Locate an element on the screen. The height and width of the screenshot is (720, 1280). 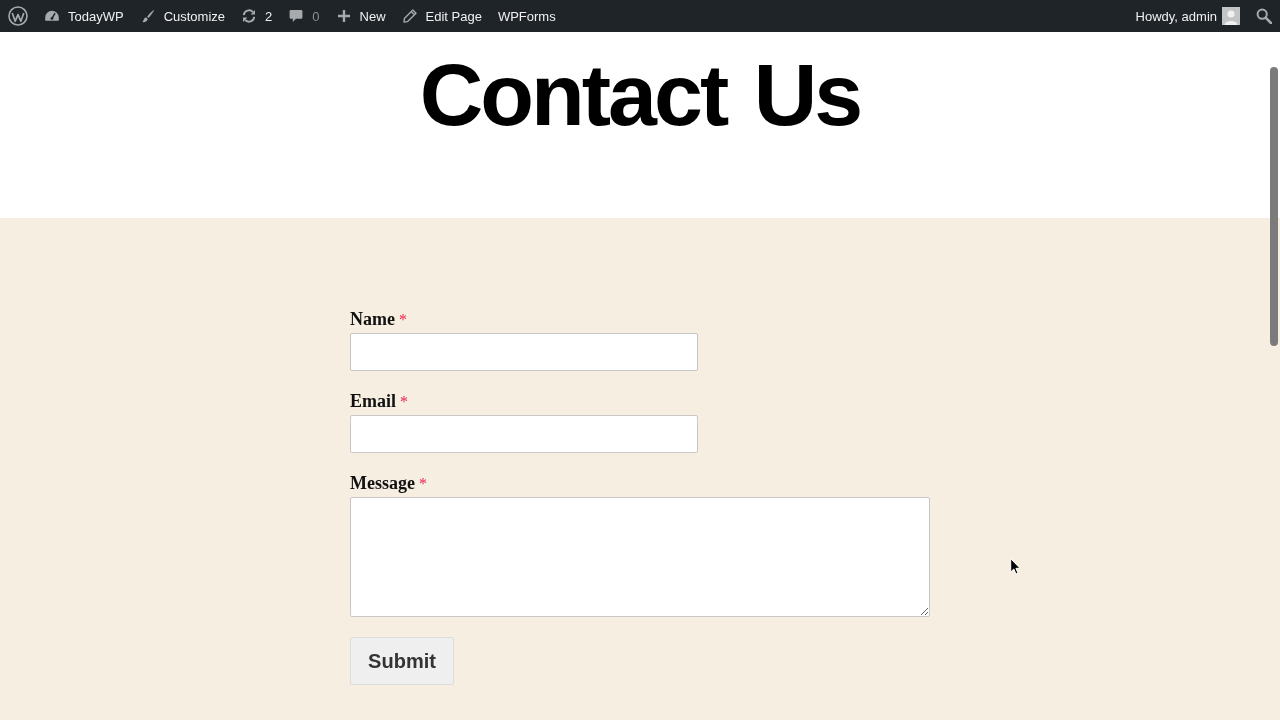
pencil-icon is located at coordinates (409, 16).